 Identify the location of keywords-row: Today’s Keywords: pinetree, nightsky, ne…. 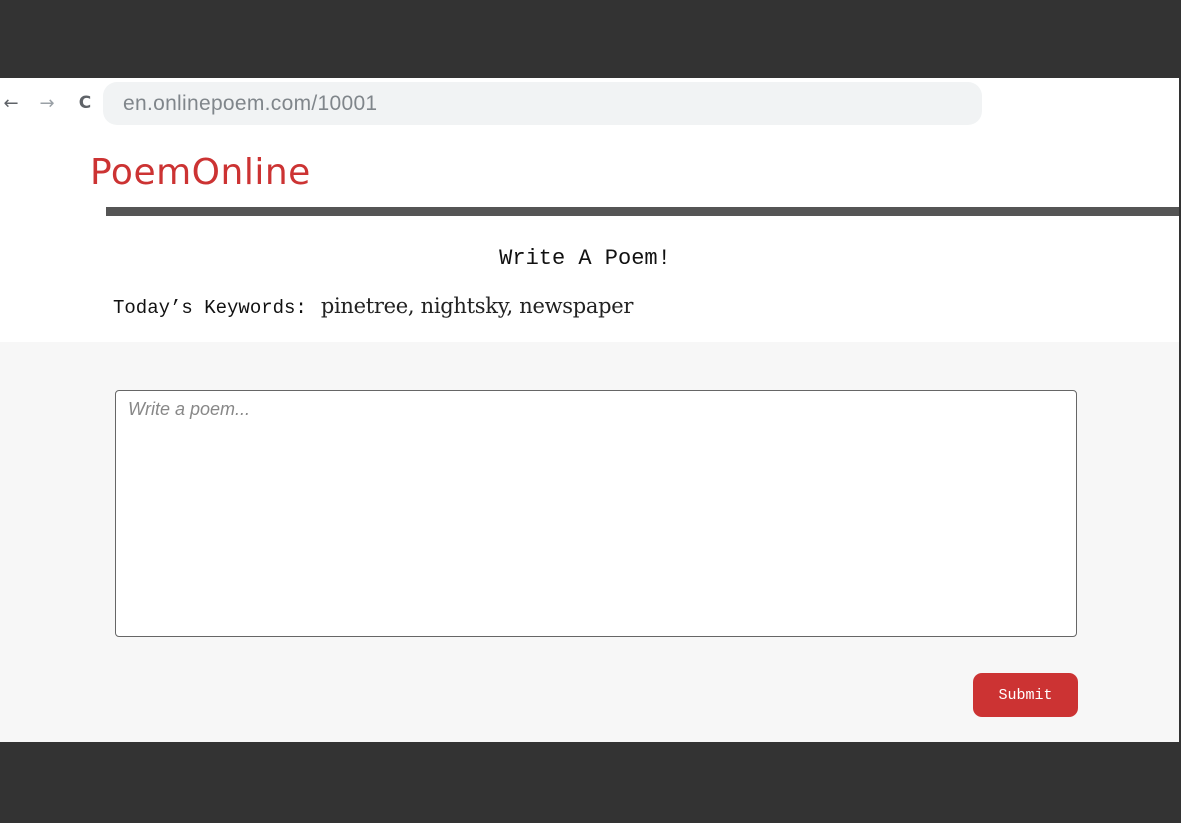
(373, 306).